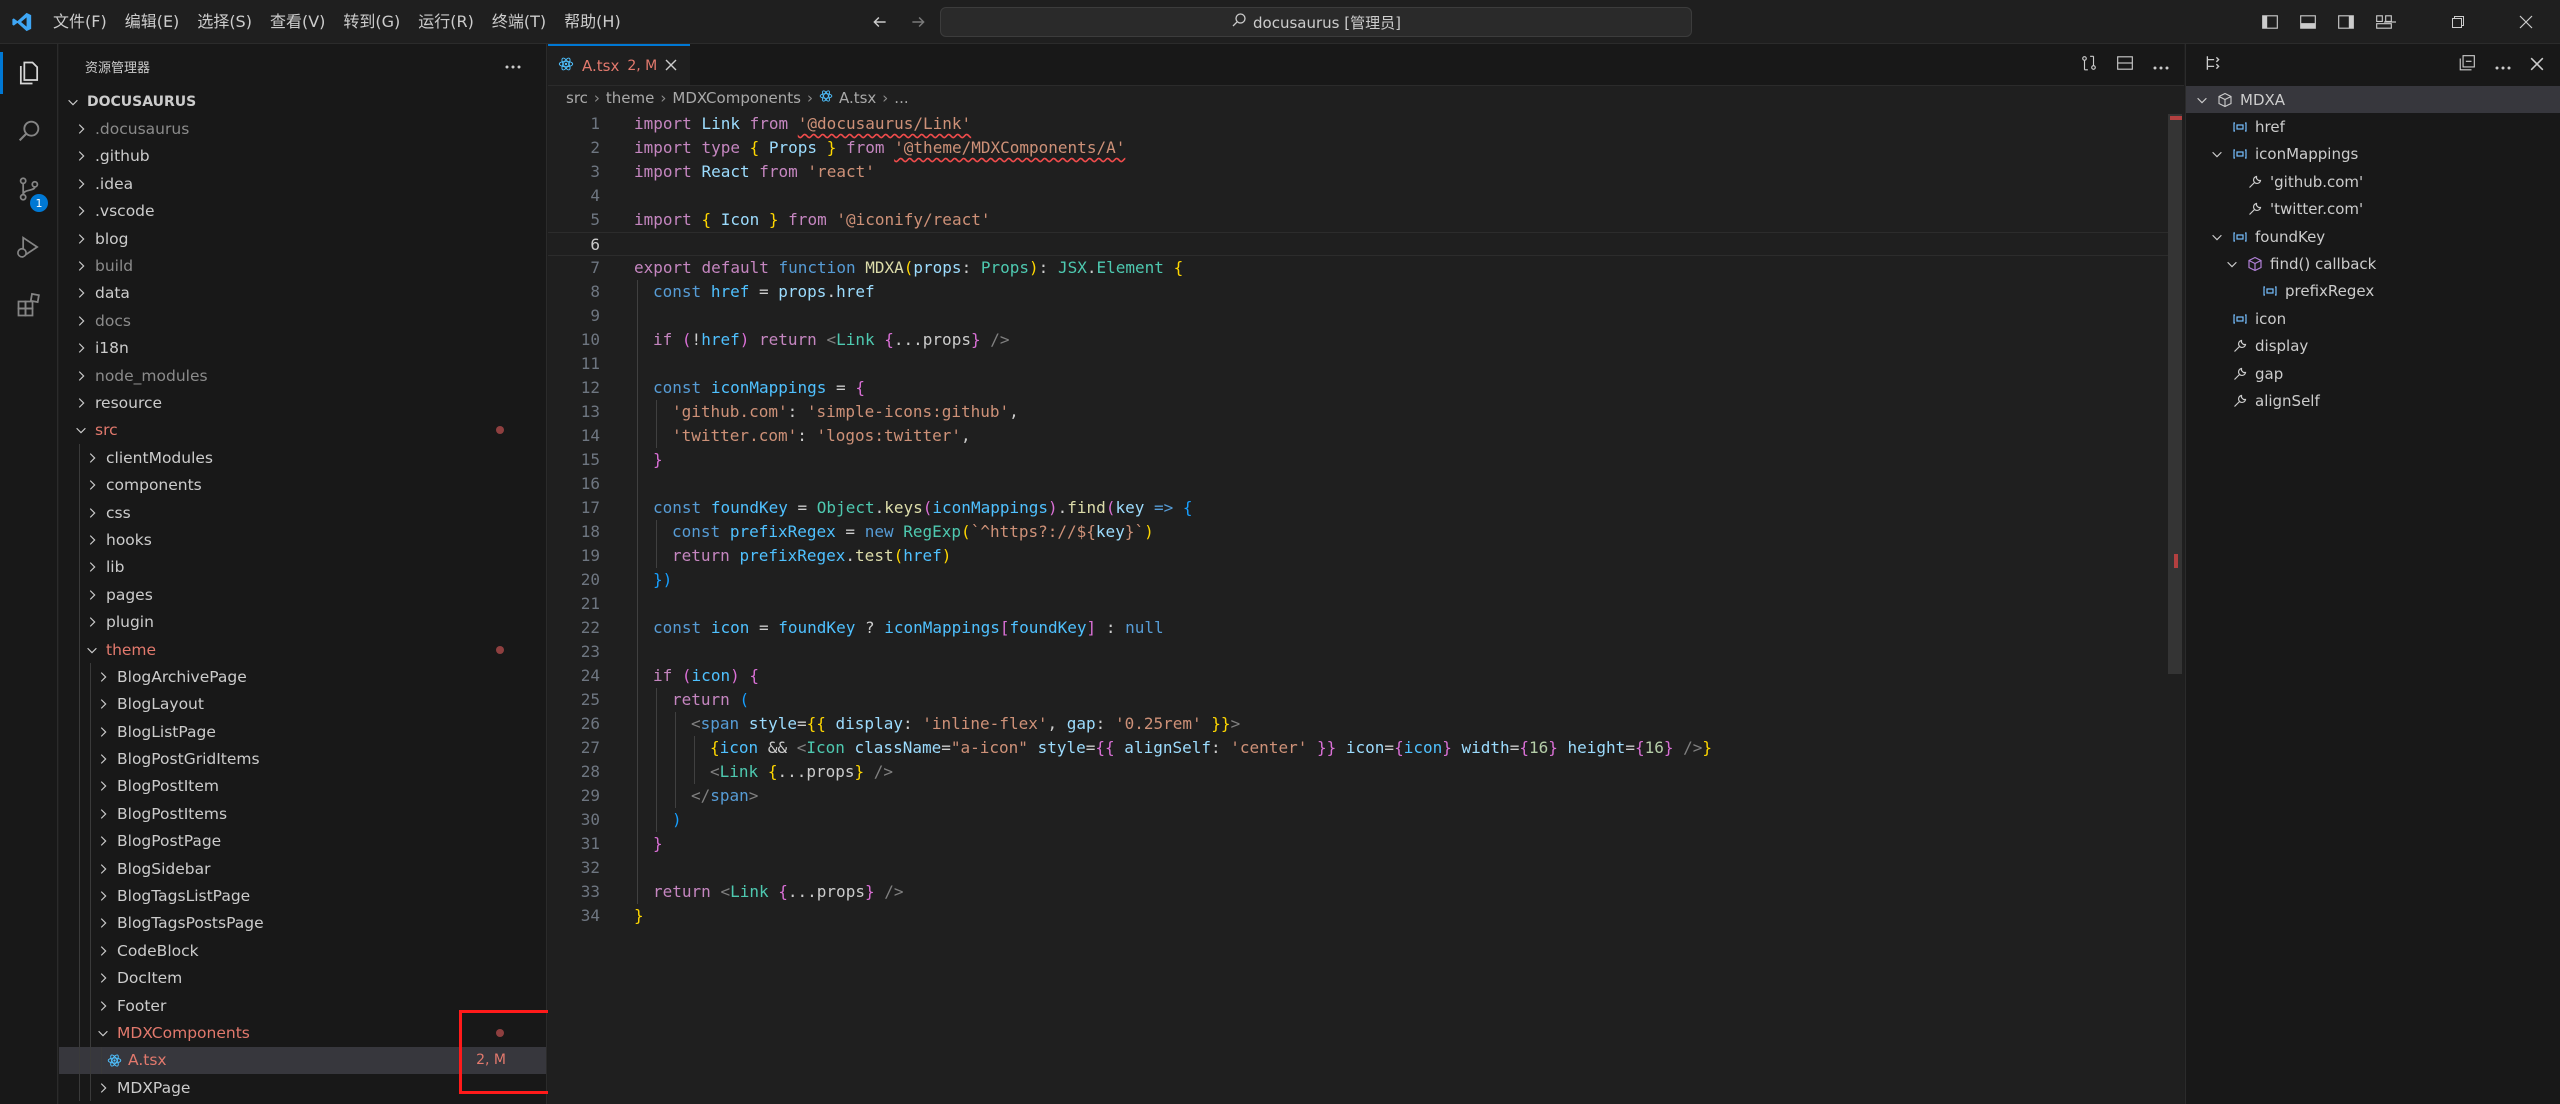 The height and width of the screenshot is (1104, 2560). I want to click on outline-item: display, so click(2373, 346).